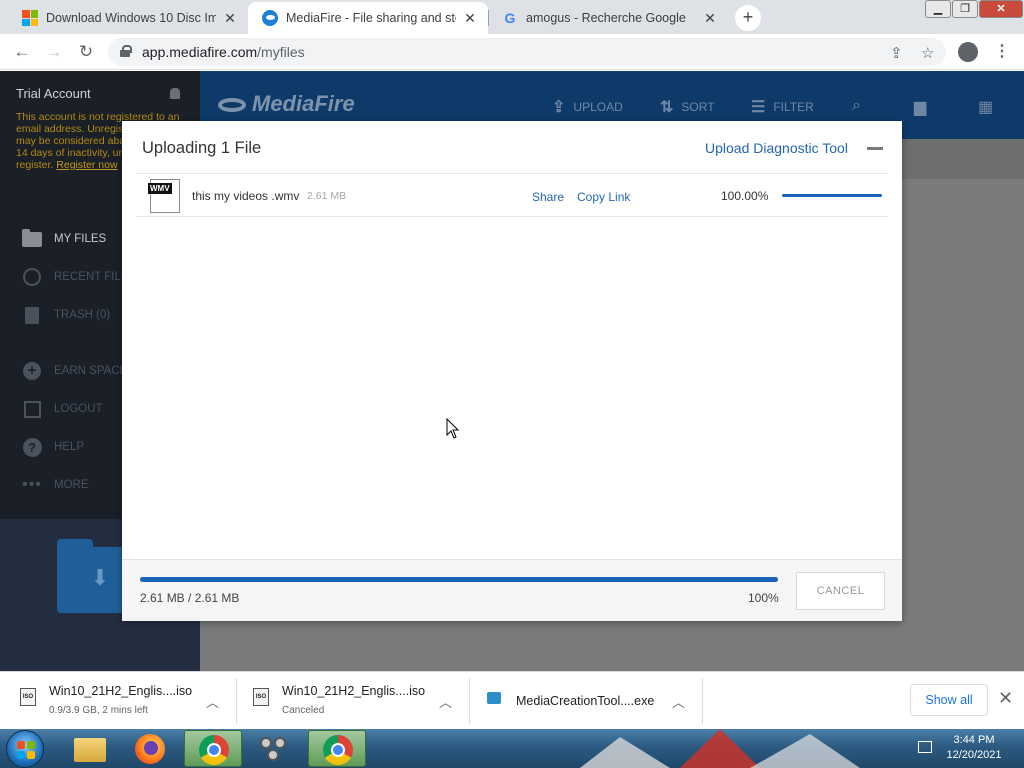 The image size is (1024, 768). Describe the element at coordinates (32, 238) in the screenshot. I see `folder-icon` at that location.